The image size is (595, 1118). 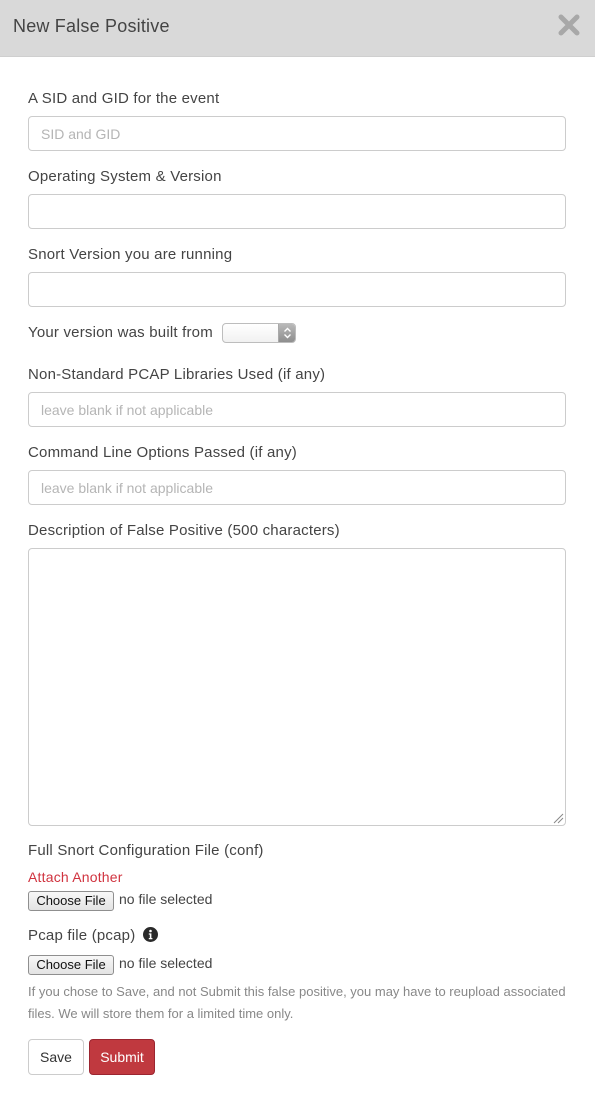 What do you see at coordinates (56, 1057) in the screenshot?
I see `save-button: Save` at bounding box center [56, 1057].